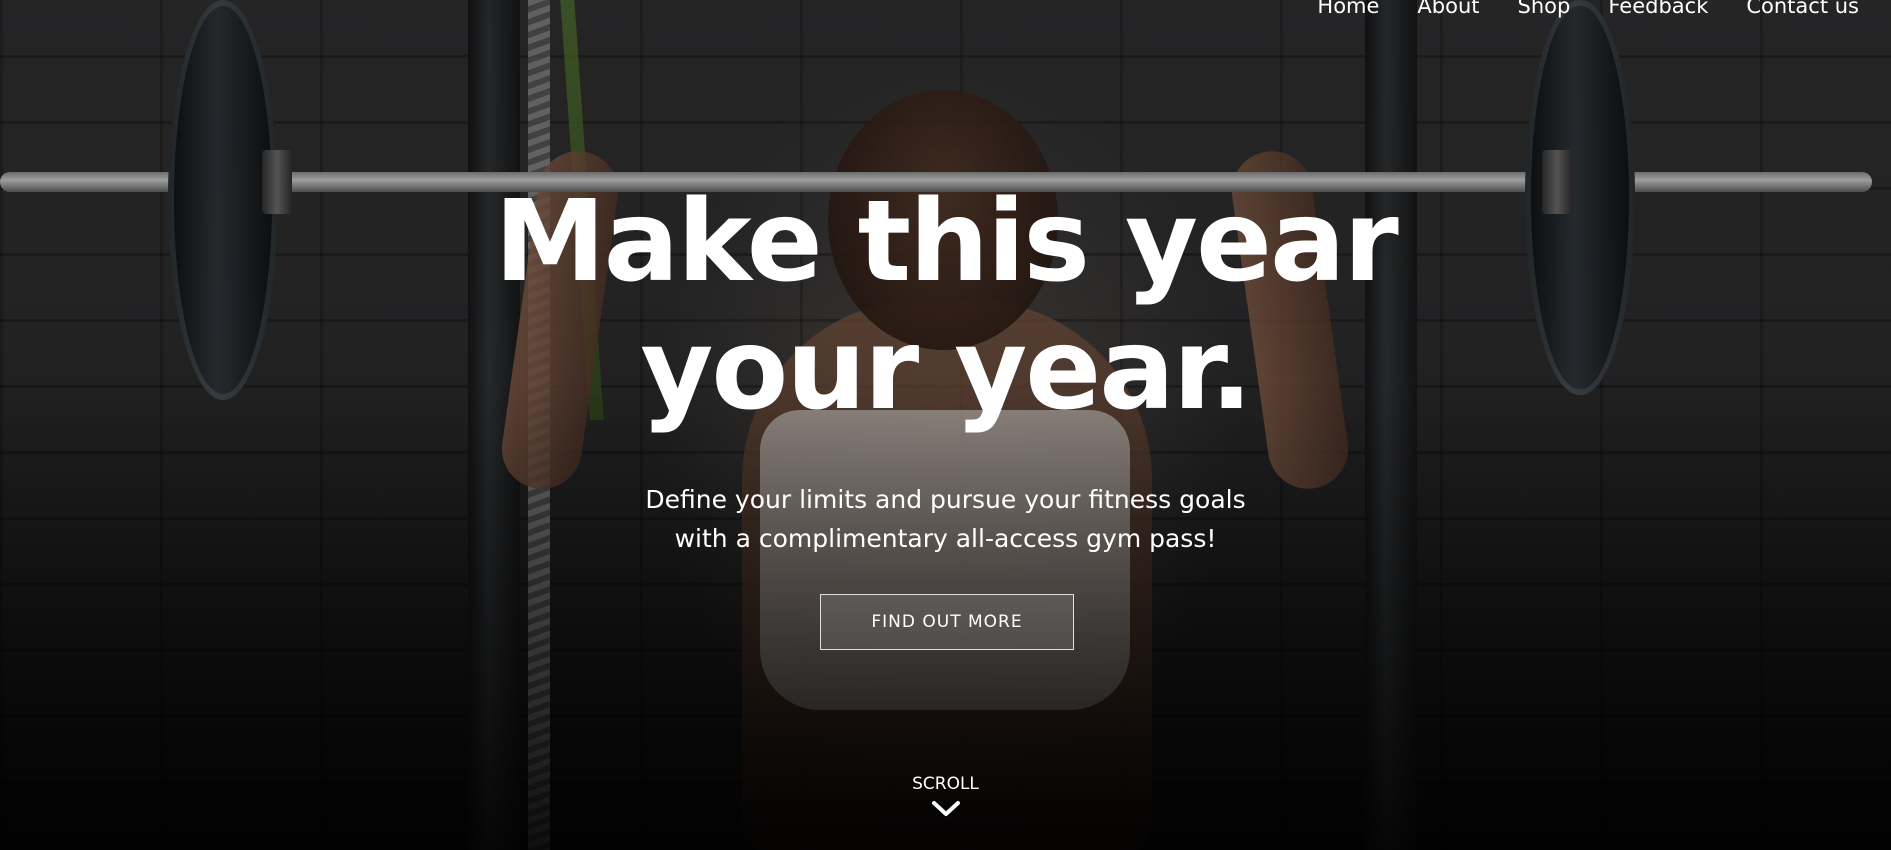 This screenshot has width=1891, height=850. What do you see at coordinates (946, 370) in the screenshot?
I see `headline-line-2: your year.` at bounding box center [946, 370].